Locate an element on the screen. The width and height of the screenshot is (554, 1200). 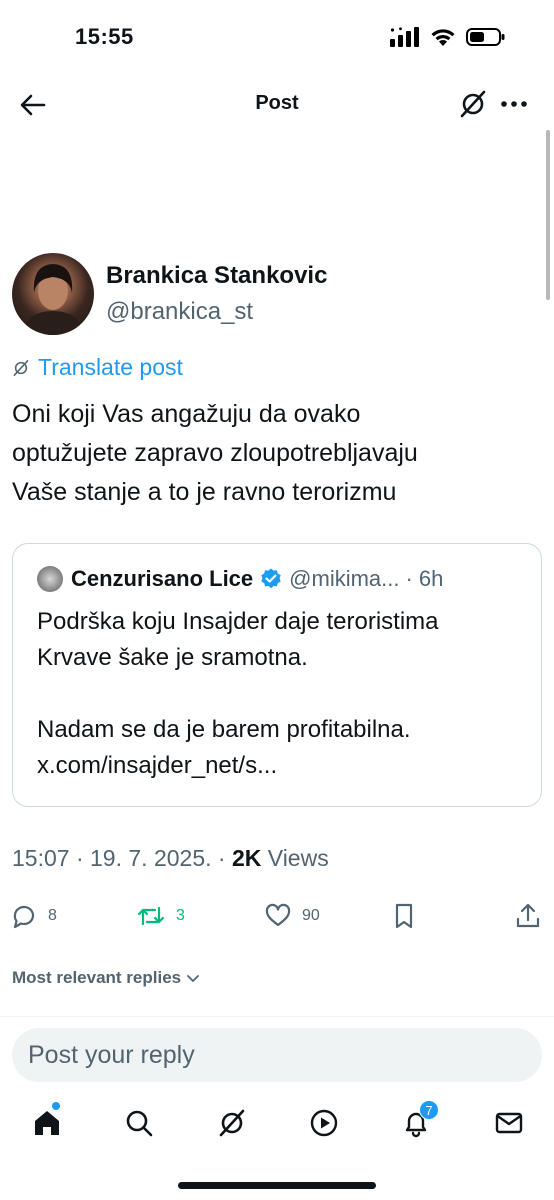
post-action-bar: 8 3 90 is located at coordinates (277, 916).